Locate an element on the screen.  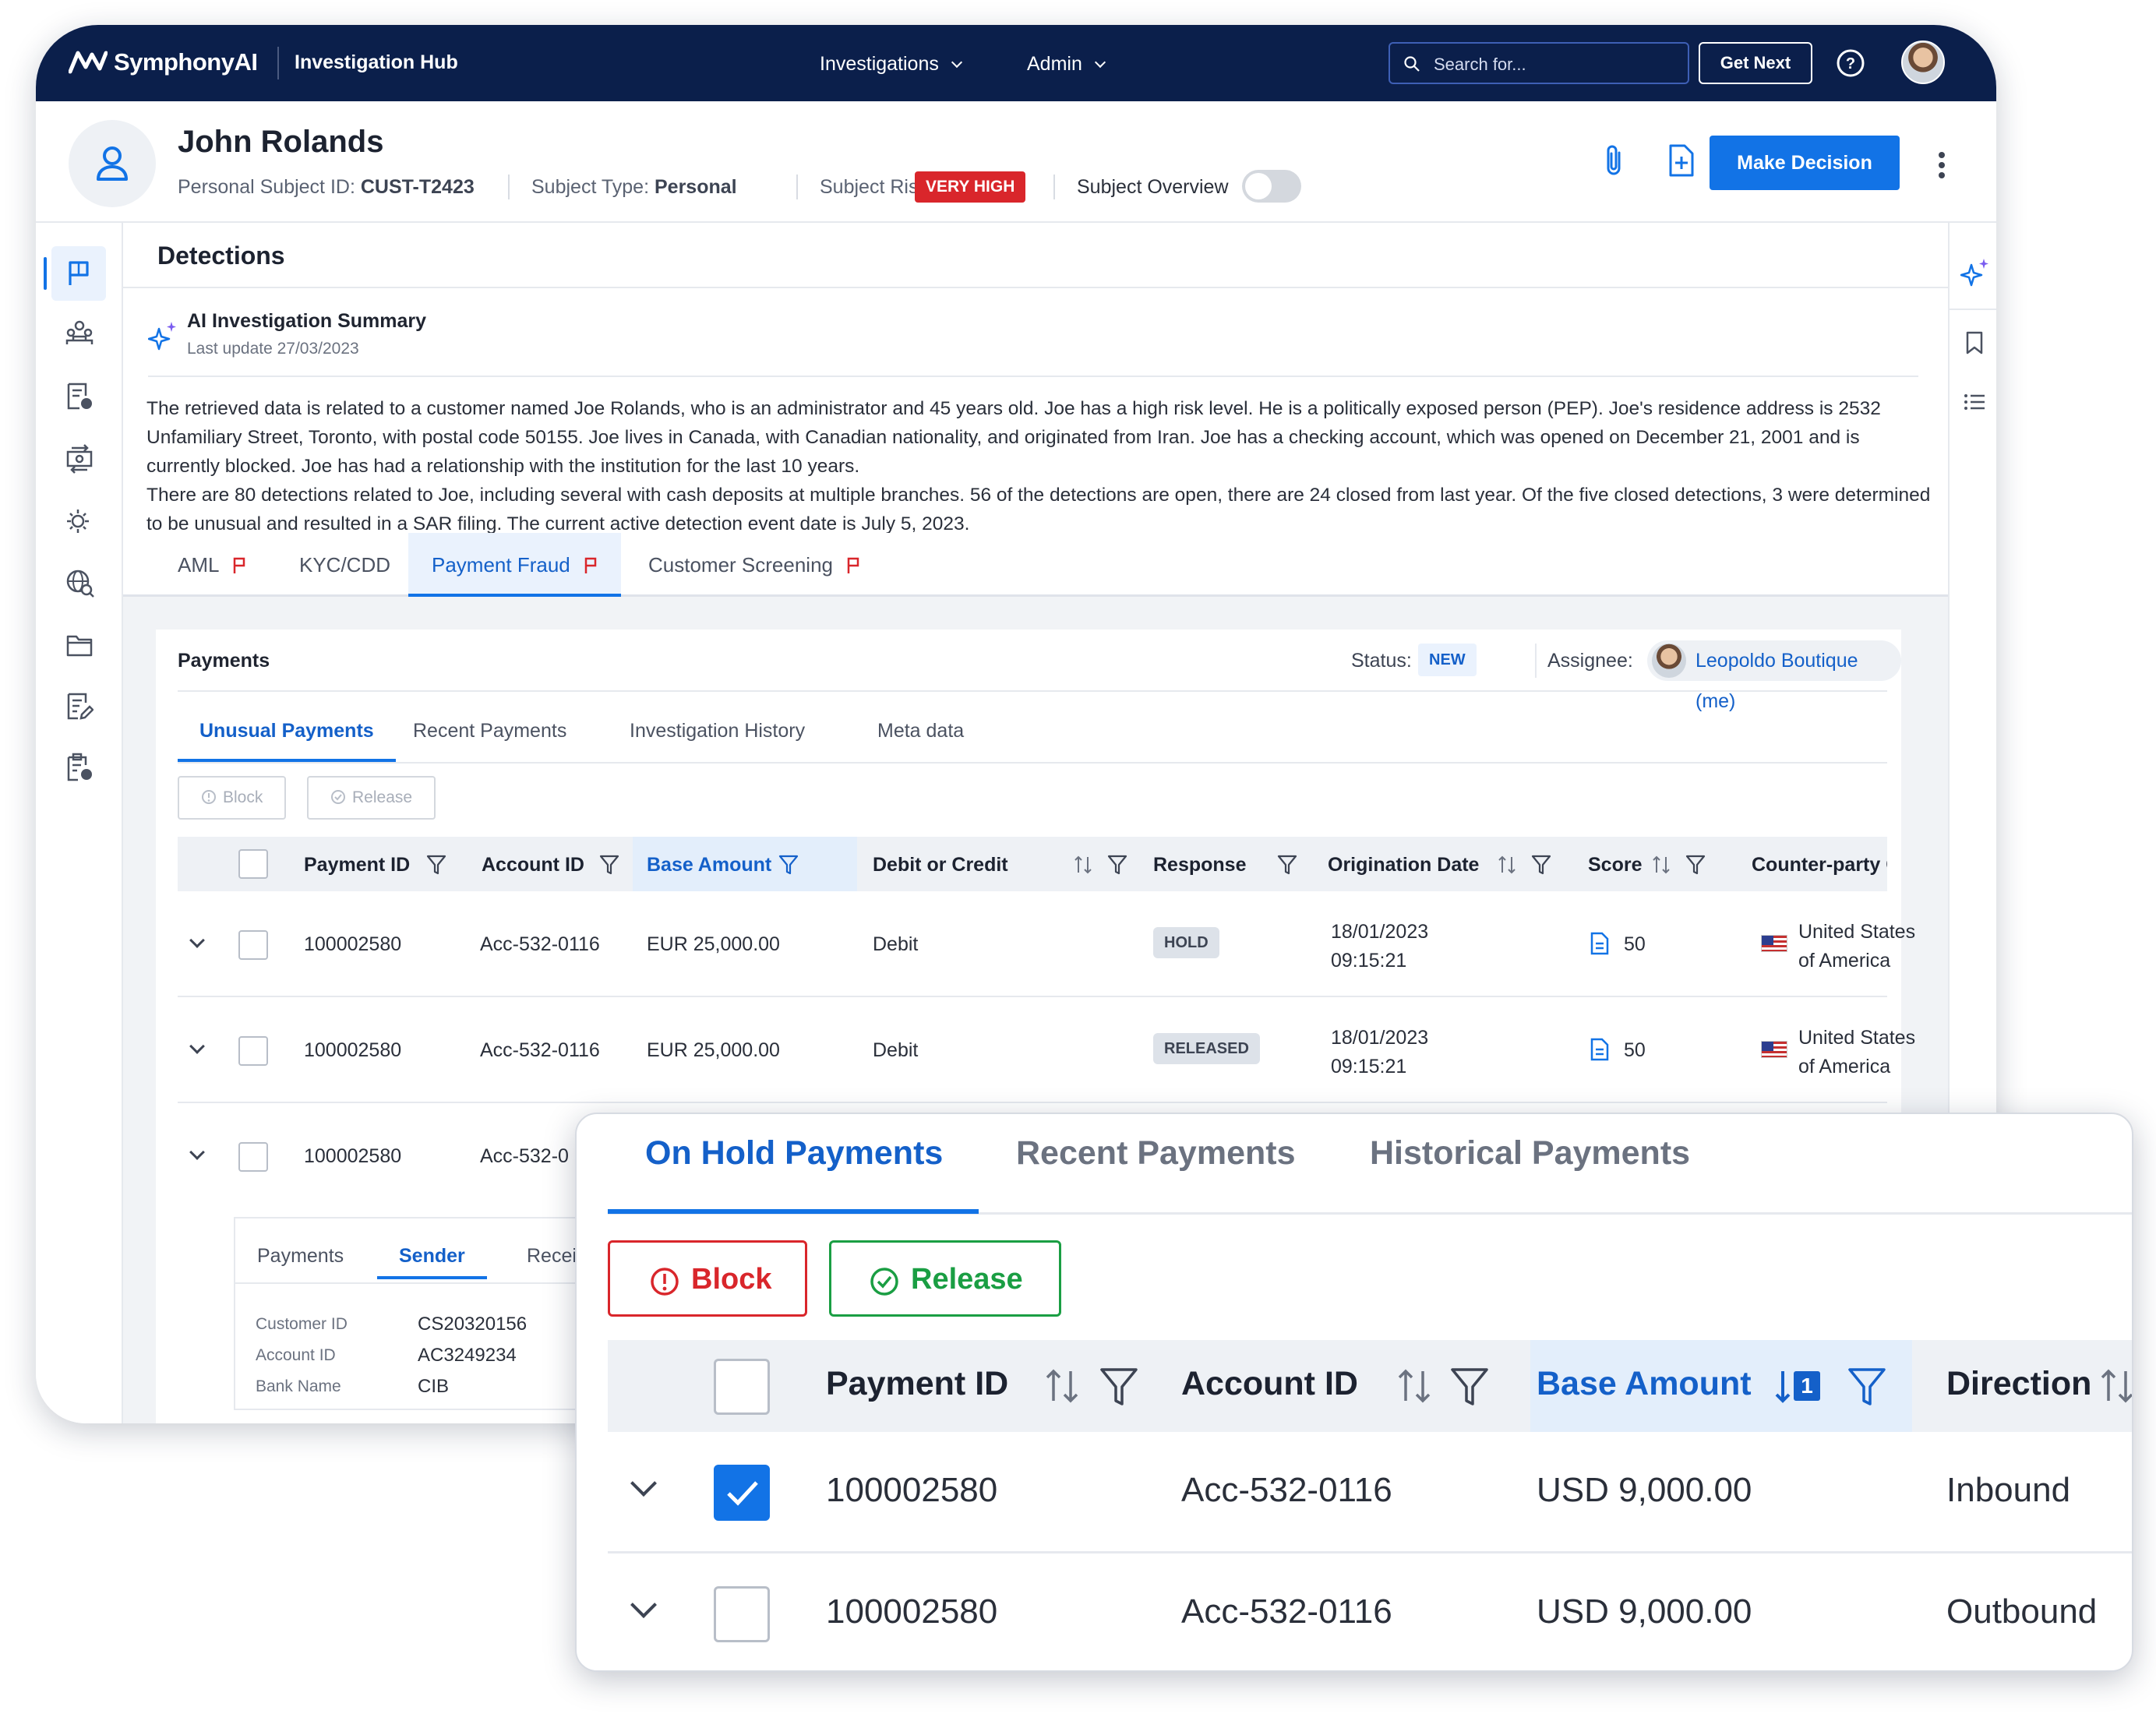
sort-descending-icon is located at coordinates (1783, 1386).